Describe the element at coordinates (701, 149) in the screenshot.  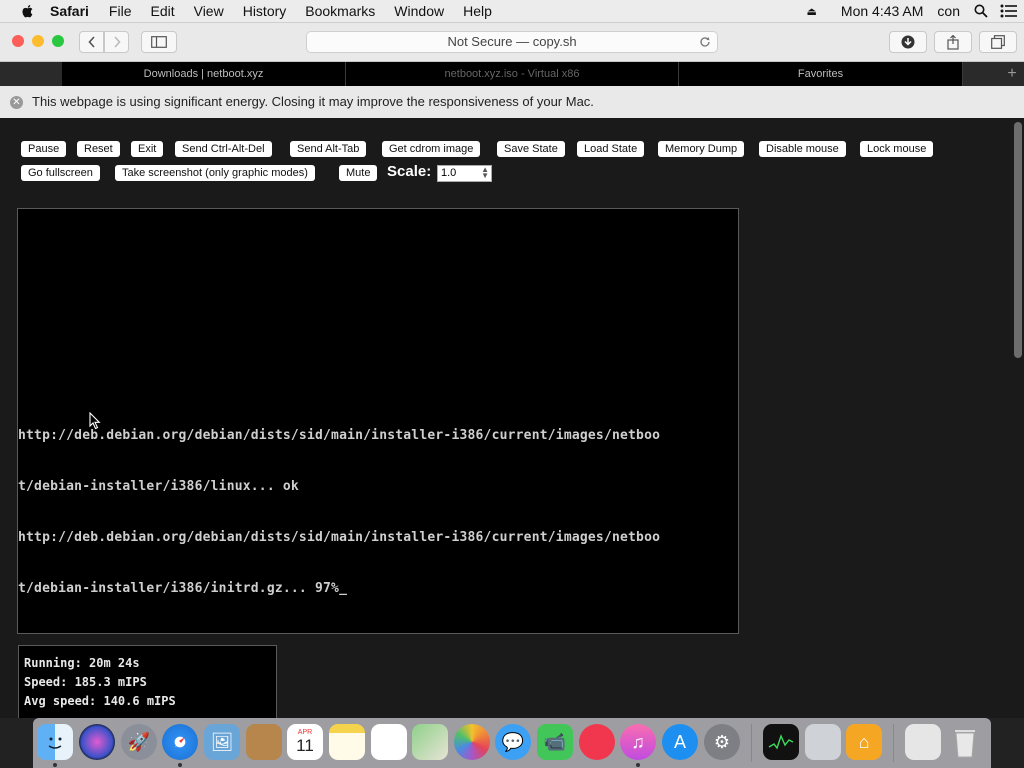
I see `memory-dump-button: Memory Dump` at that location.